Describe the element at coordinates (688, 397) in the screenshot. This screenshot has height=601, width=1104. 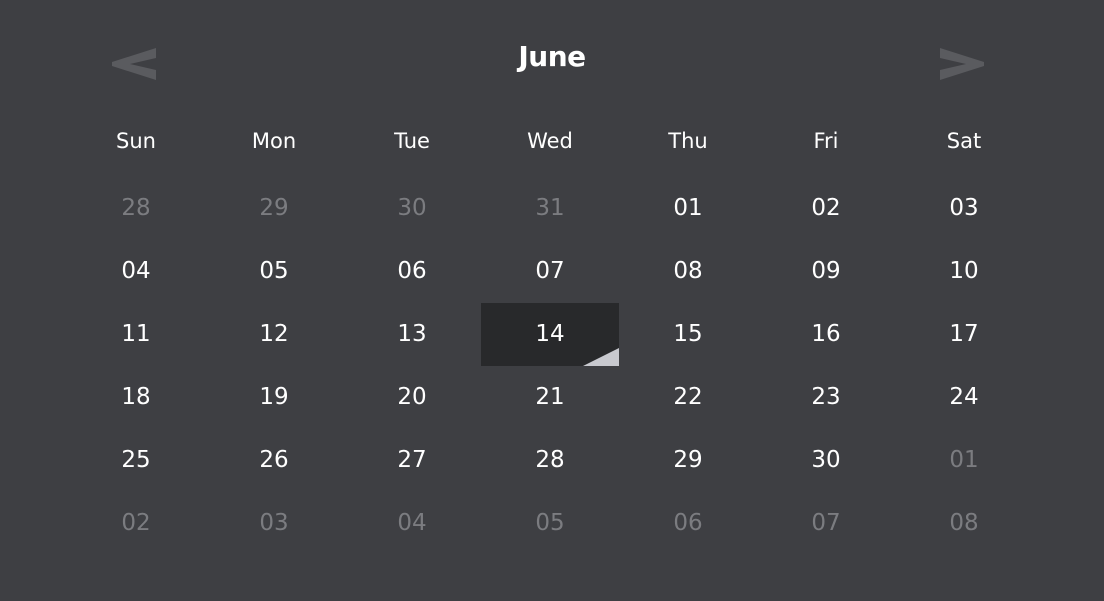
I see `calendar-day: 22` at that location.